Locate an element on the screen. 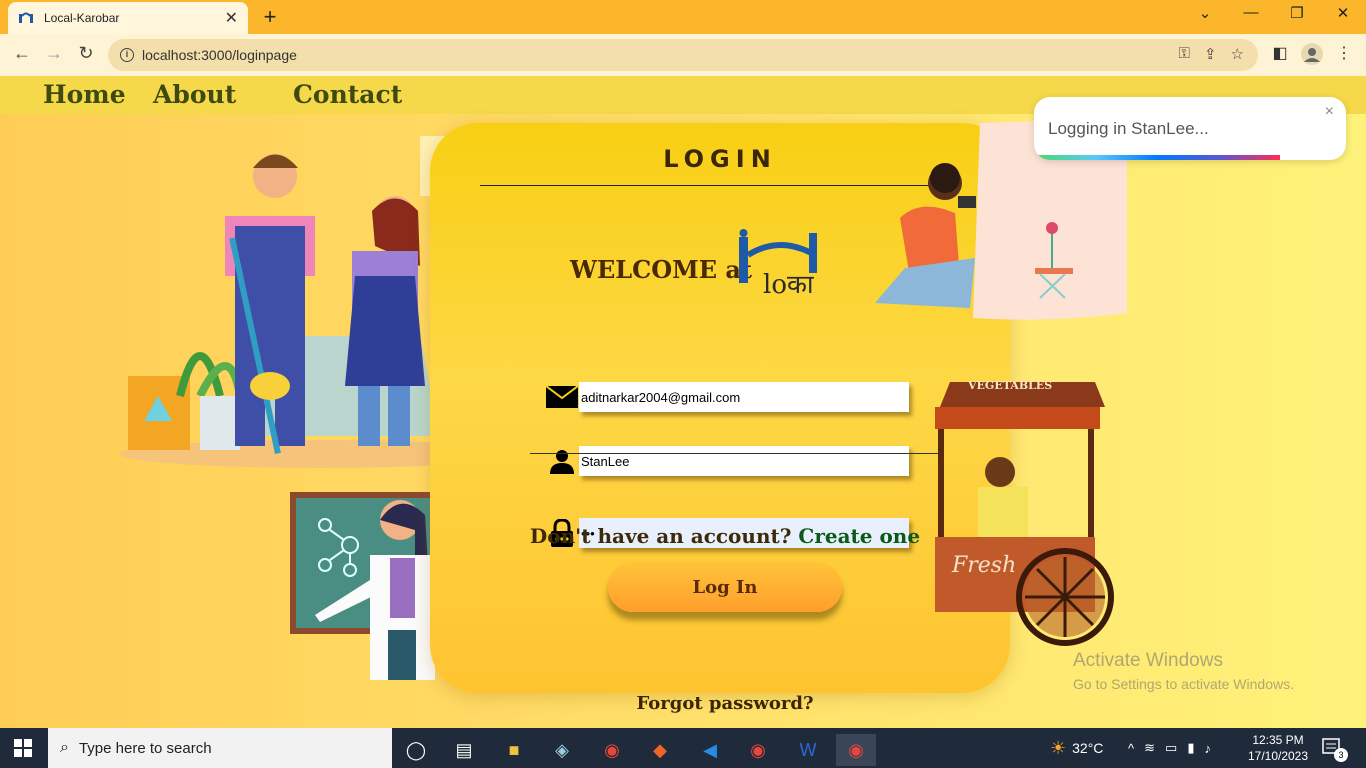 The width and height of the screenshot is (1366, 768). virtualbox-icon: ◈ is located at coordinates (562, 750).